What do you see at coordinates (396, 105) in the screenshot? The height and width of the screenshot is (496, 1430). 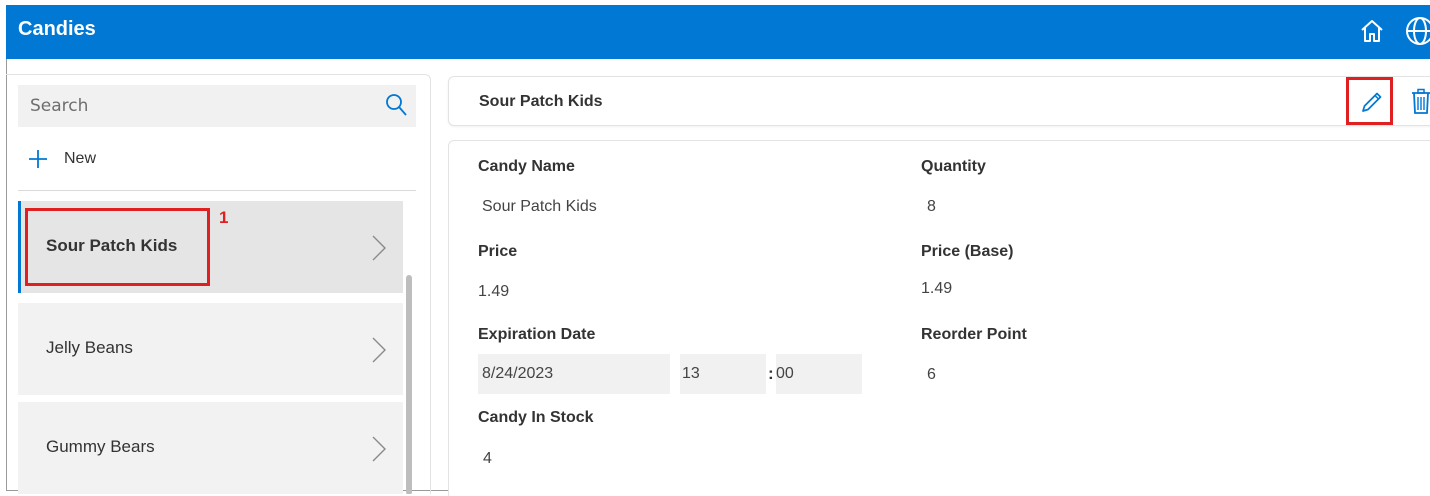 I see `search-icon` at bounding box center [396, 105].